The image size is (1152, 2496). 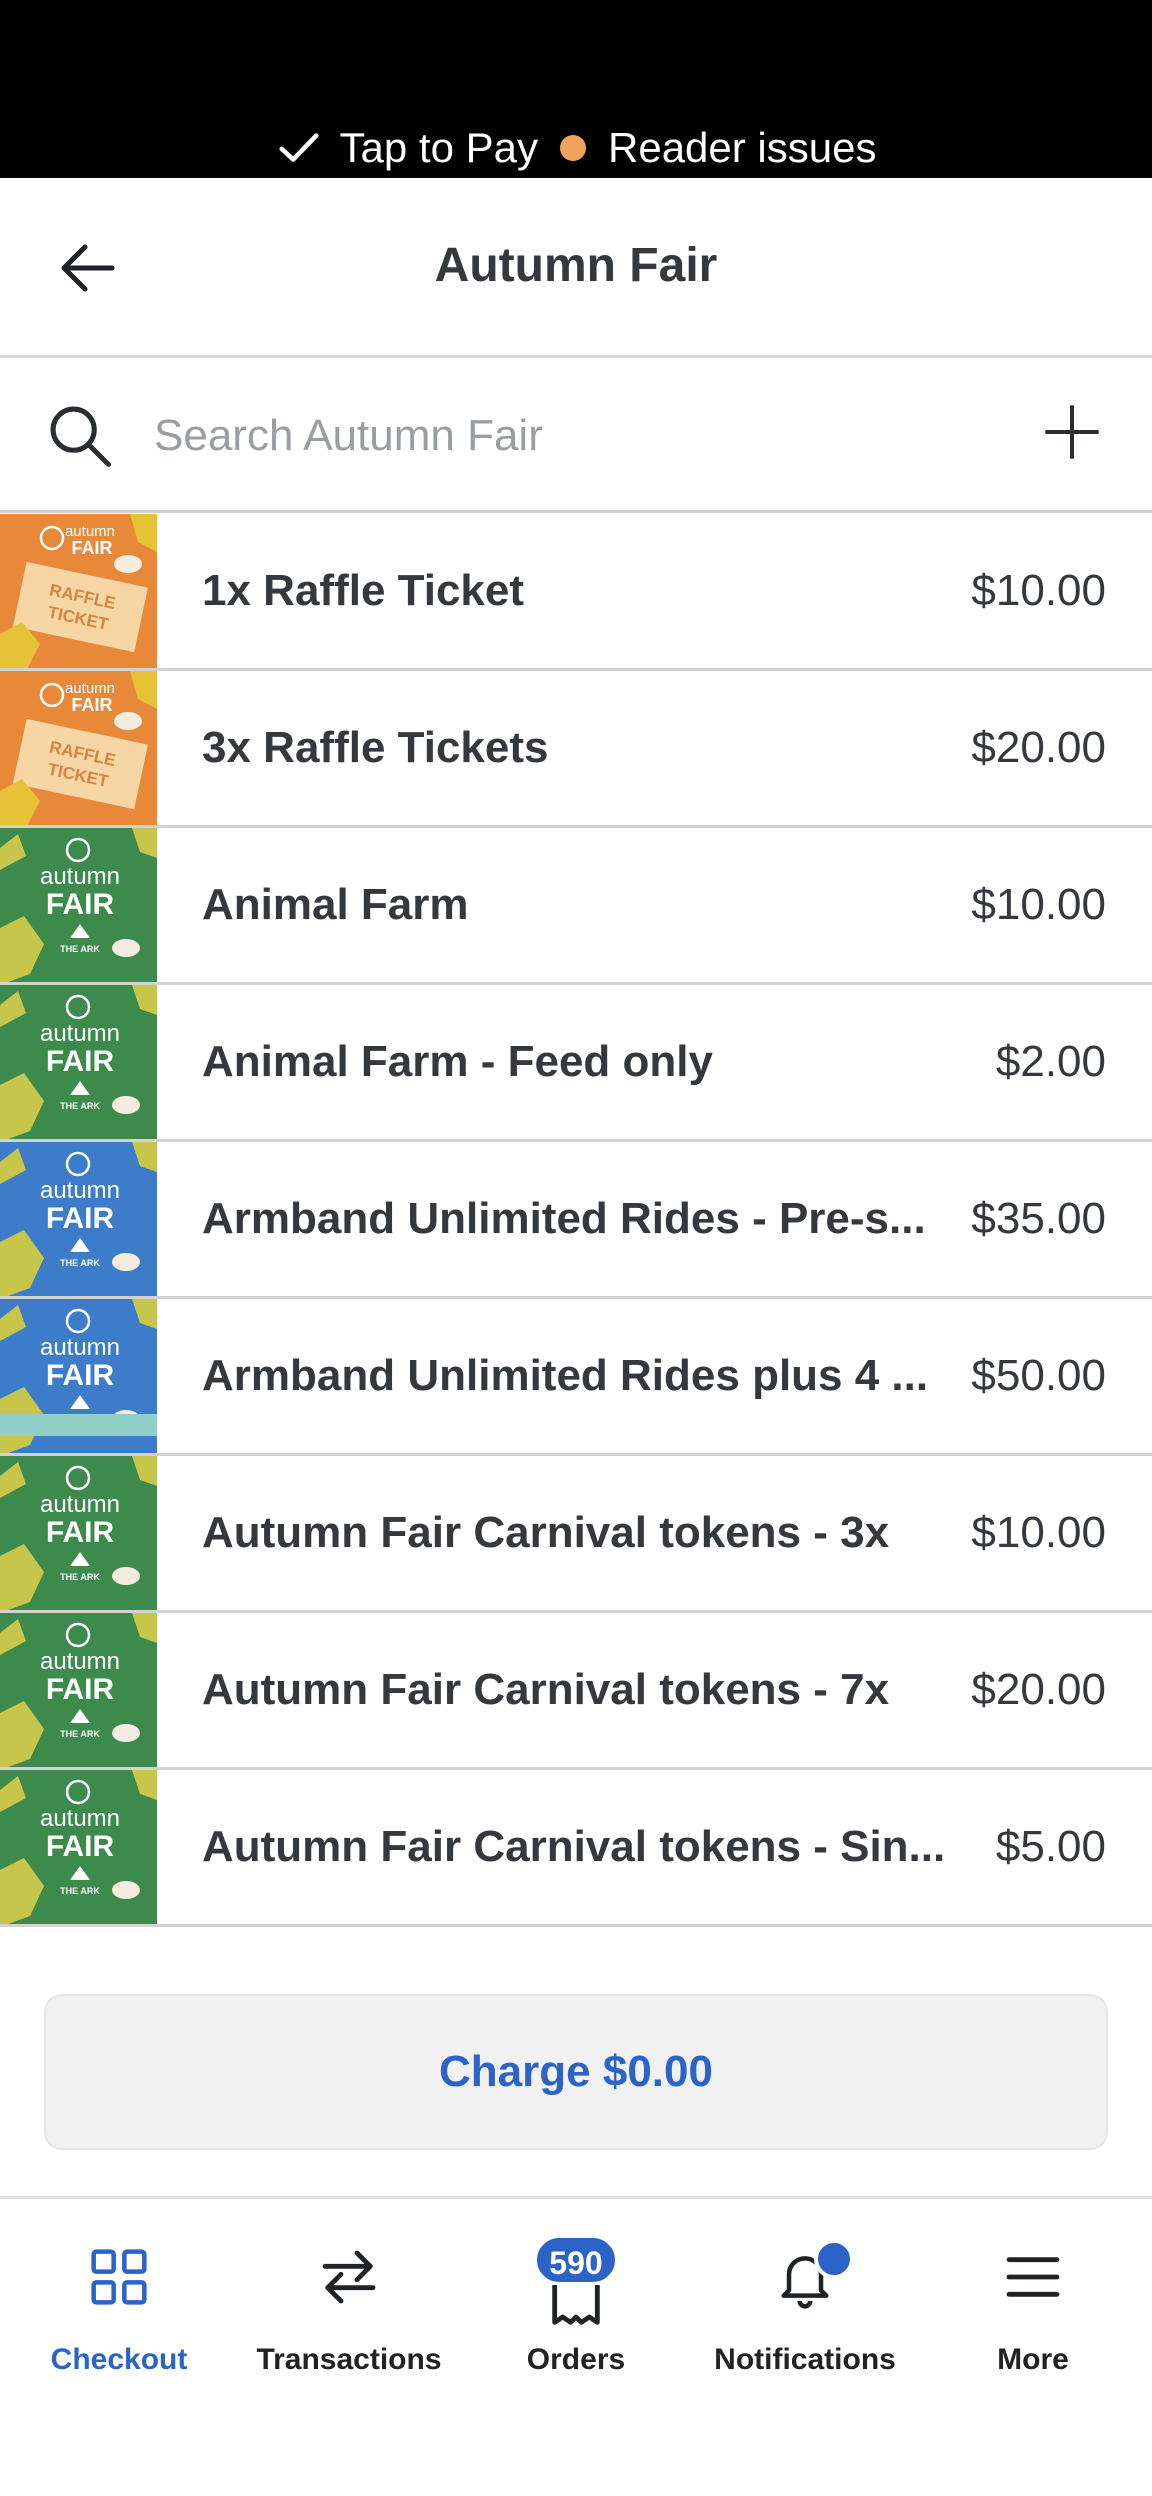 What do you see at coordinates (1050, 1061) in the screenshot?
I see `product-price: $2.00` at bounding box center [1050, 1061].